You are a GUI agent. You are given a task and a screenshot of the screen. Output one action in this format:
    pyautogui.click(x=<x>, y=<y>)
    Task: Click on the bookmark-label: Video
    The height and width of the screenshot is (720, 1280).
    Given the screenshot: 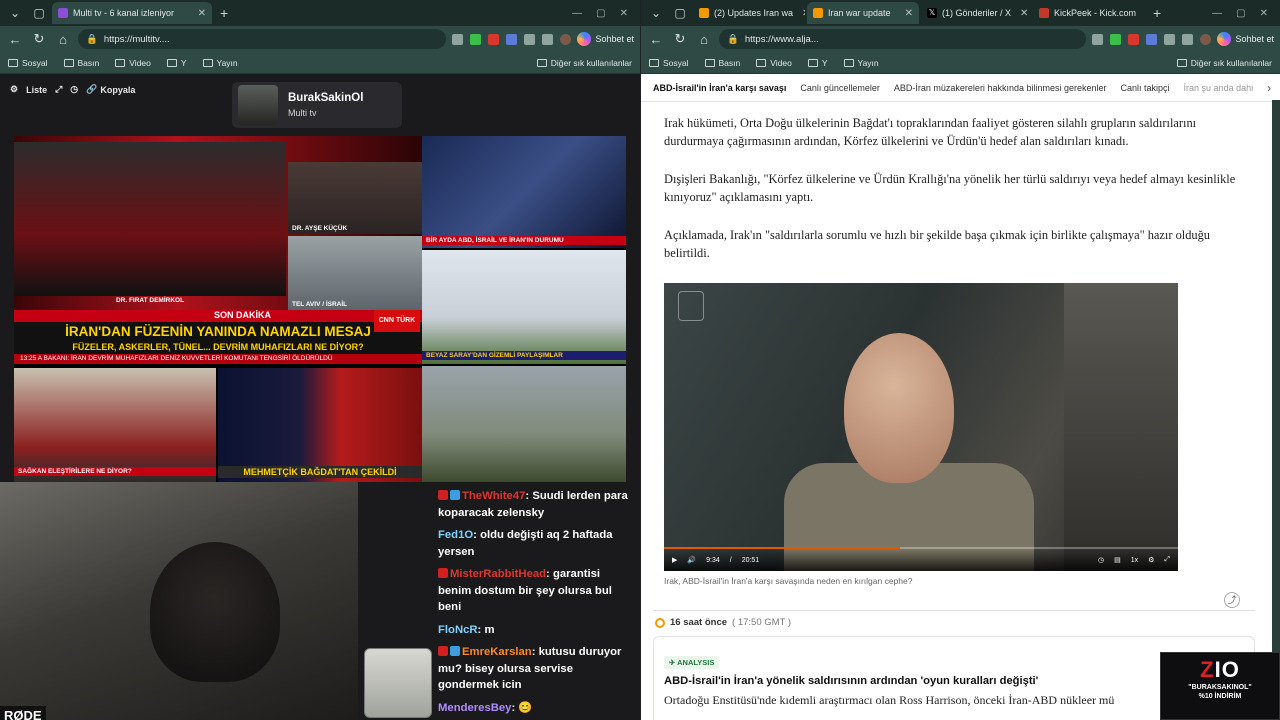 What is the action you would take?
    pyautogui.click(x=781, y=62)
    